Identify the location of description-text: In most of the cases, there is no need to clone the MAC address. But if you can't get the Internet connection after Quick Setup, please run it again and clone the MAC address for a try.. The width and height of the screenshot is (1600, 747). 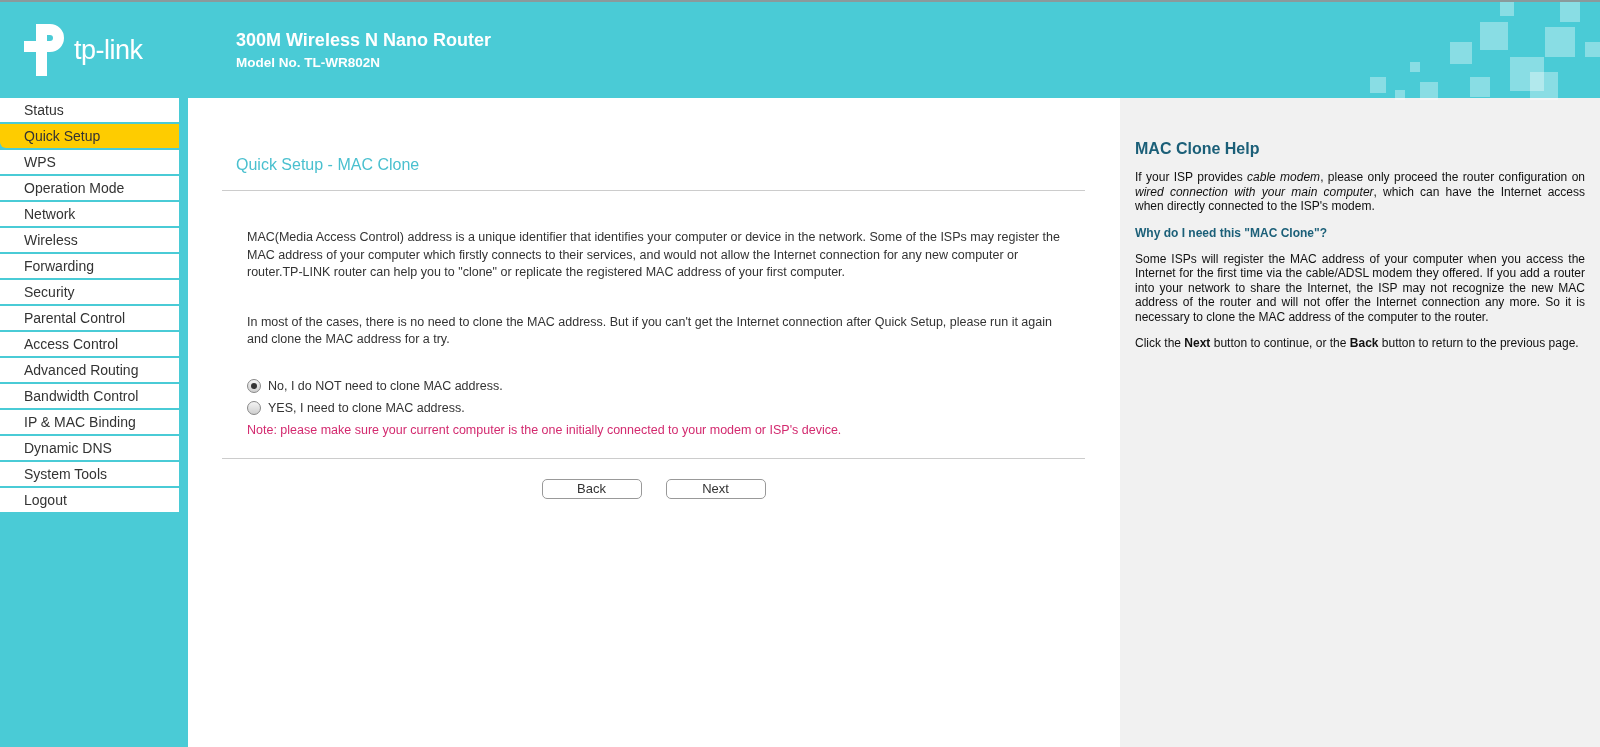
(650, 330).